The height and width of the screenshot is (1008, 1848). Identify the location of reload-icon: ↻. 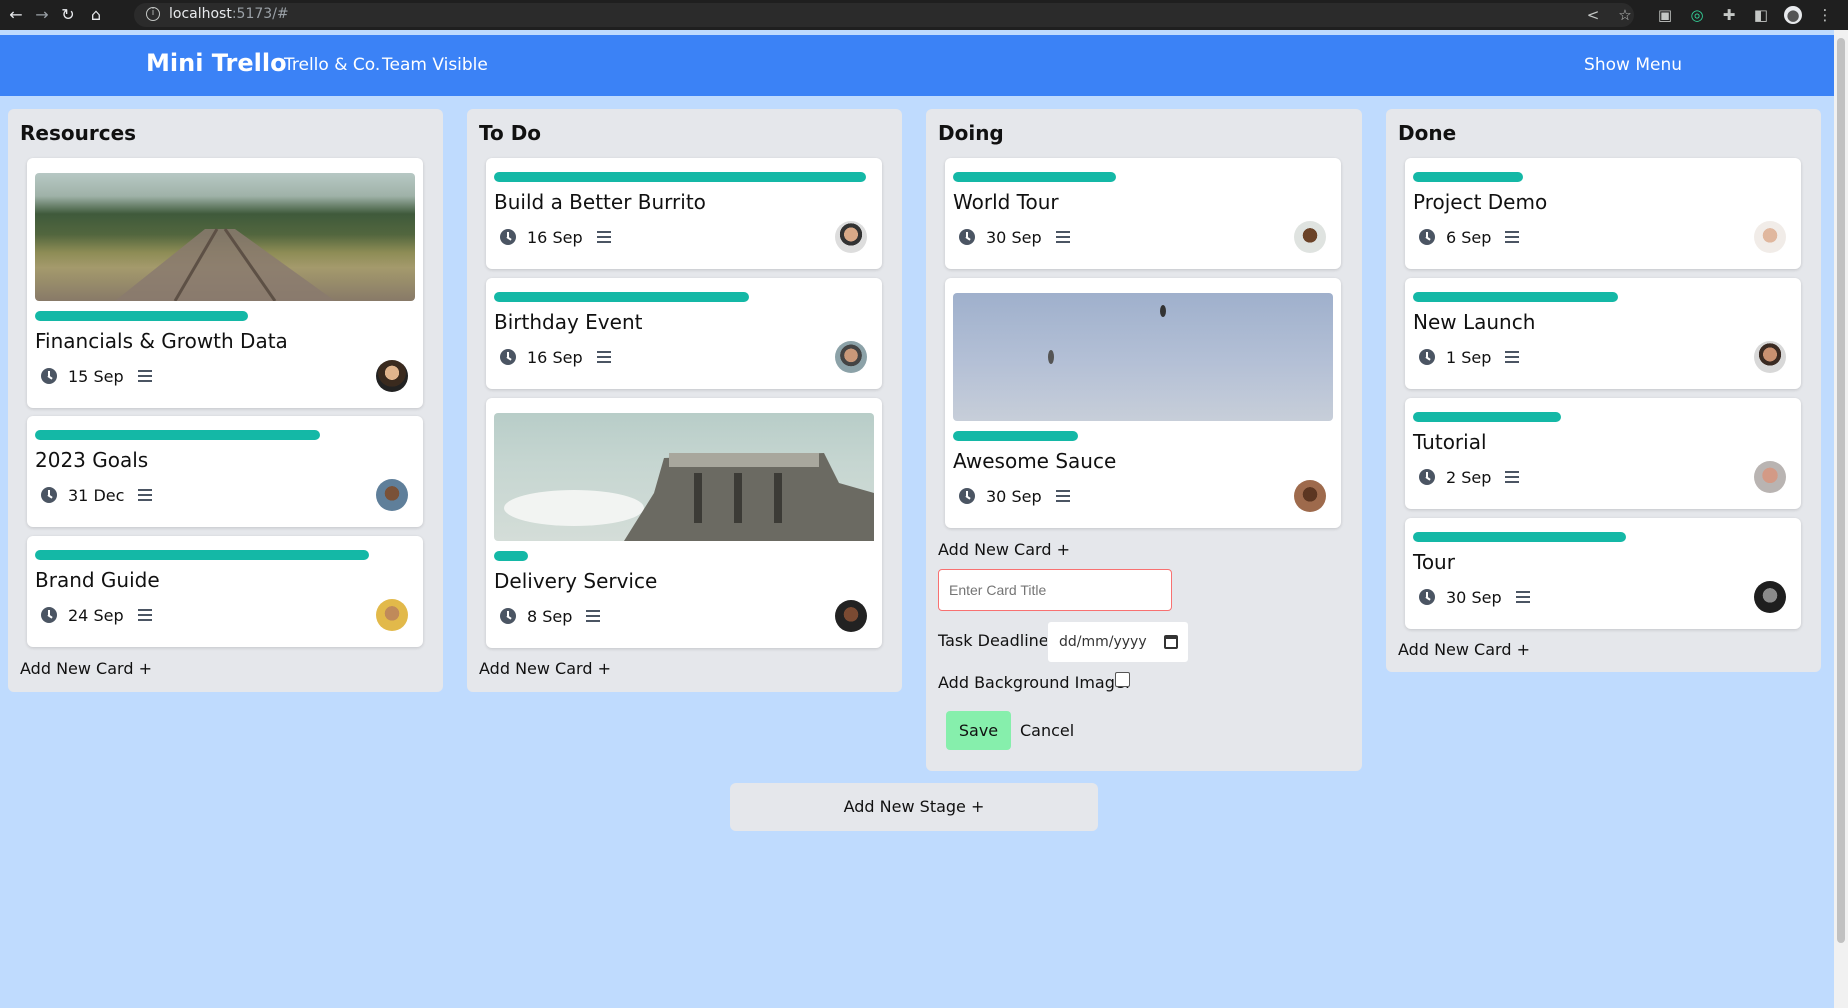
(68, 15).